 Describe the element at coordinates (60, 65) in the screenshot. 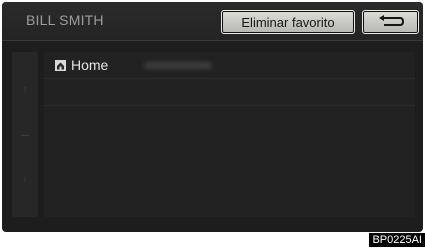

I see `home-icon` at that location.